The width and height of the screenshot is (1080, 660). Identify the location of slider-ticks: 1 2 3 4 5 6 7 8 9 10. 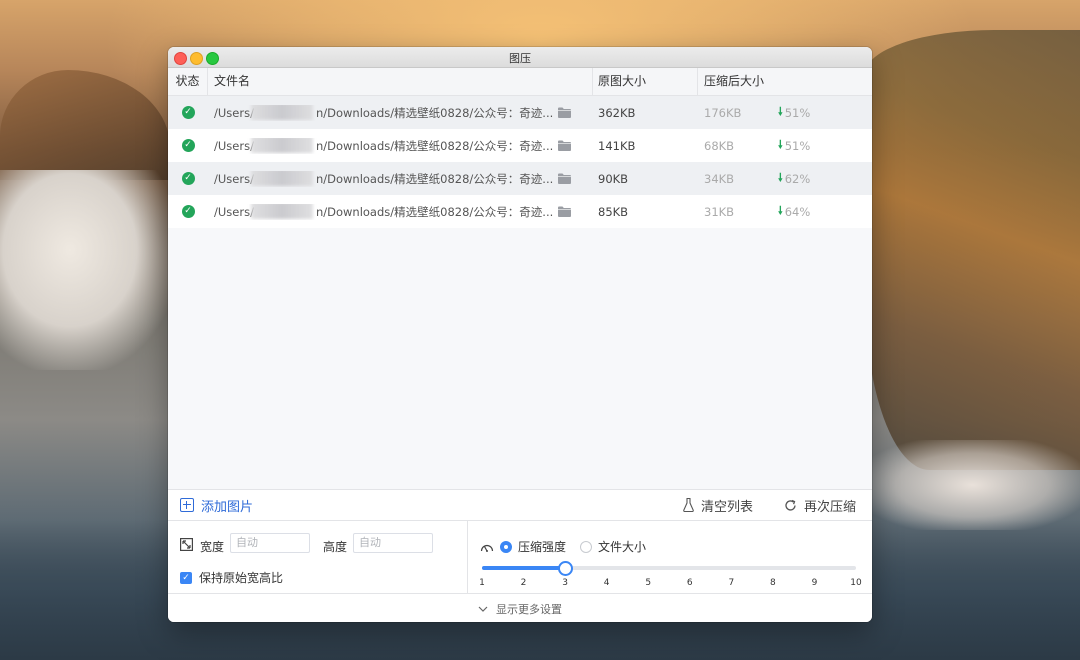
(670, 584).